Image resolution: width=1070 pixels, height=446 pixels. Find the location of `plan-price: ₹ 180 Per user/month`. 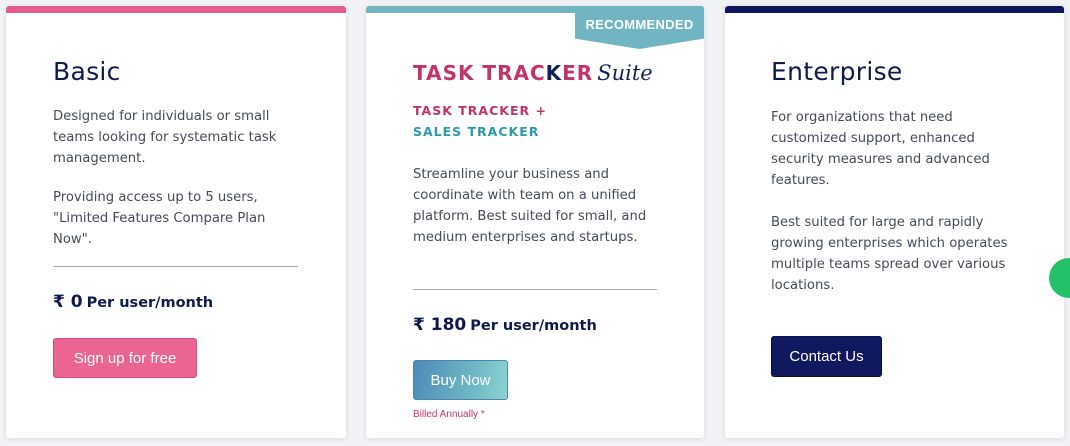

plan-price: ₹ 180 Per user/month is located at coordinates (505, 325).